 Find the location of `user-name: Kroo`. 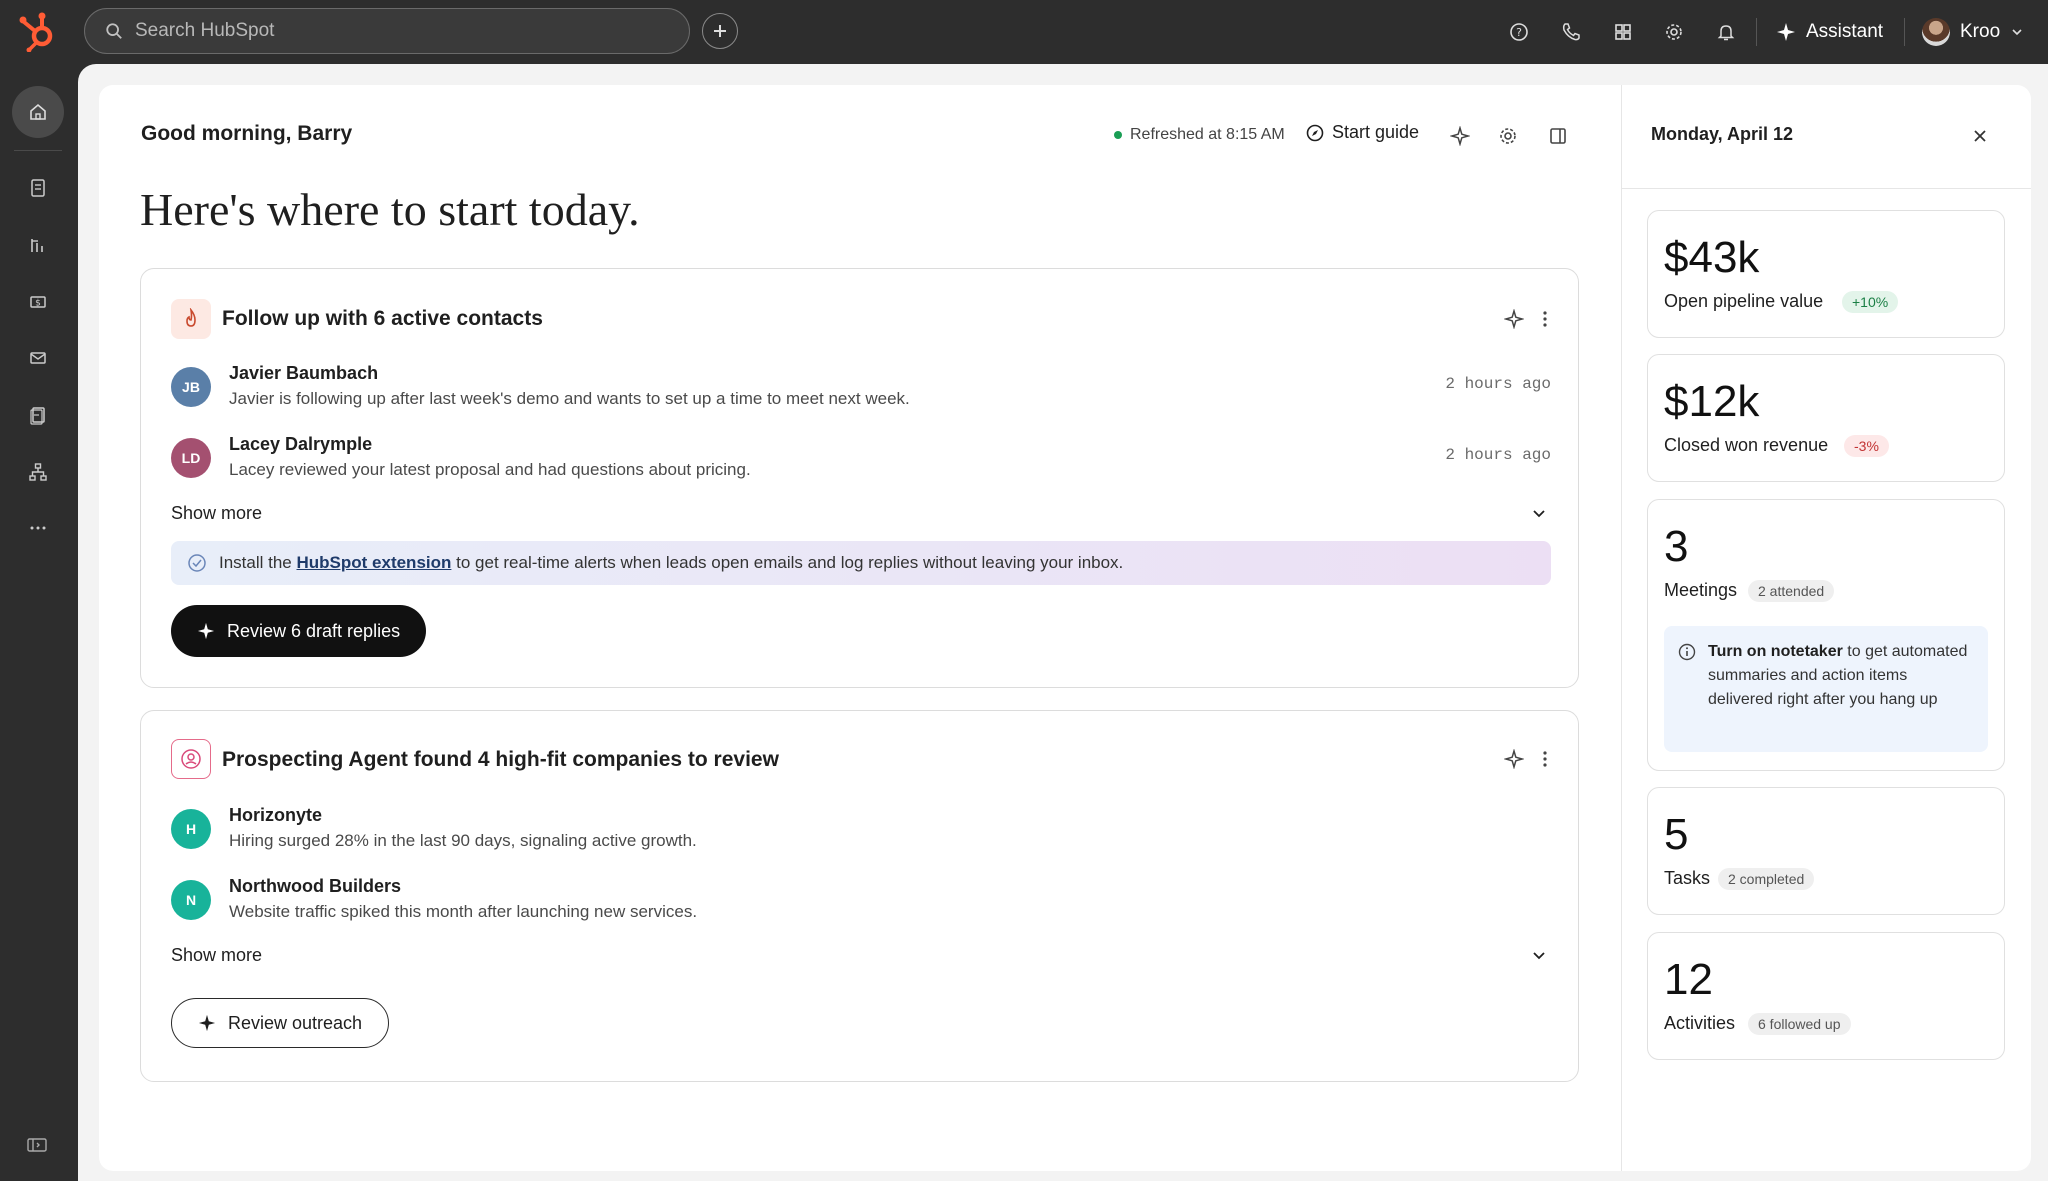

user-name: Kroo is located at coordinates (1980, 31).